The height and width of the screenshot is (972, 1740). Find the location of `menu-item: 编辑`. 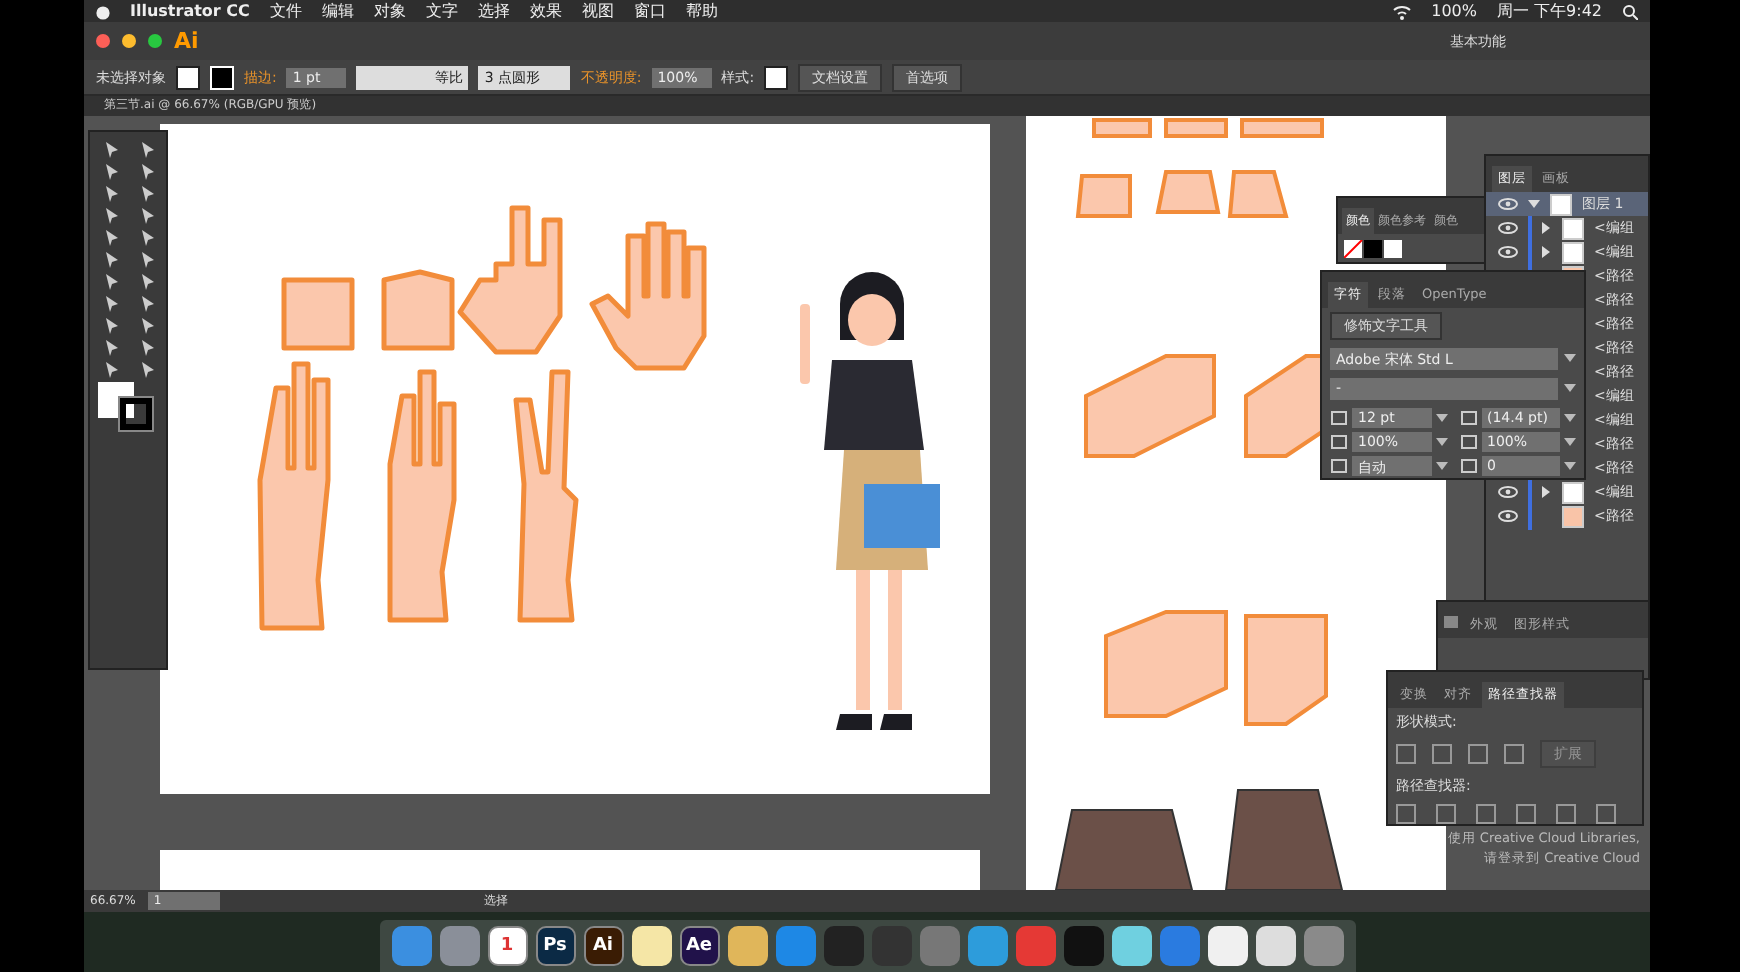

menu-item: 编辑 is located at coordinates (337, 11).